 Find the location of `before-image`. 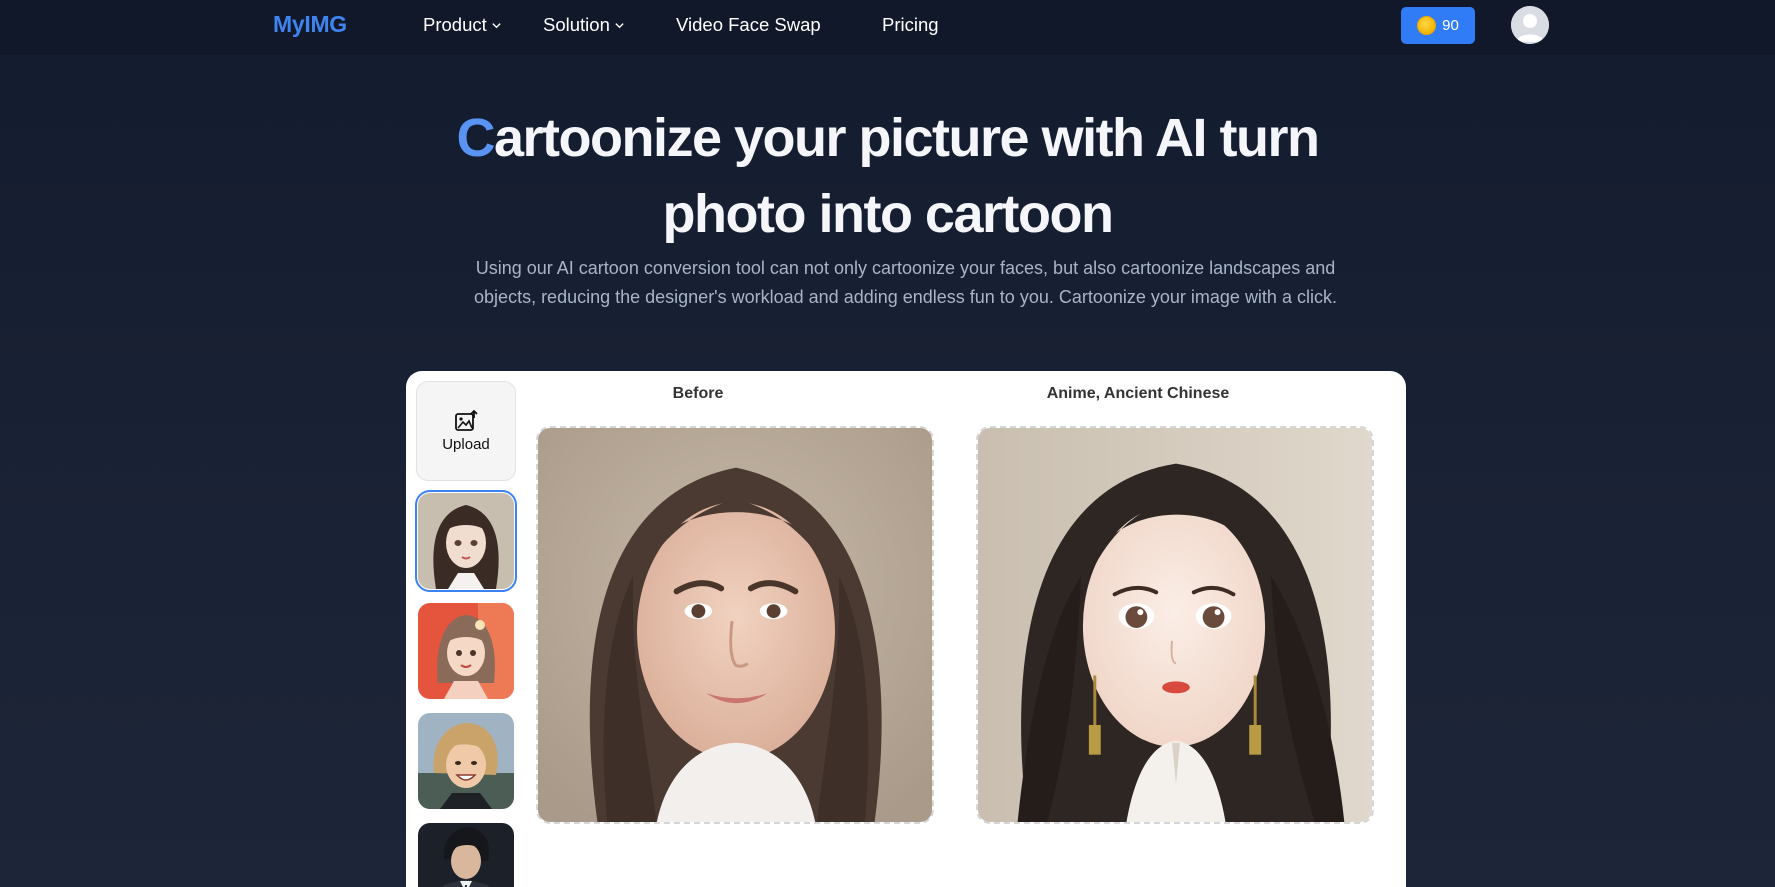

before-image is located at coordinates (735, 625).